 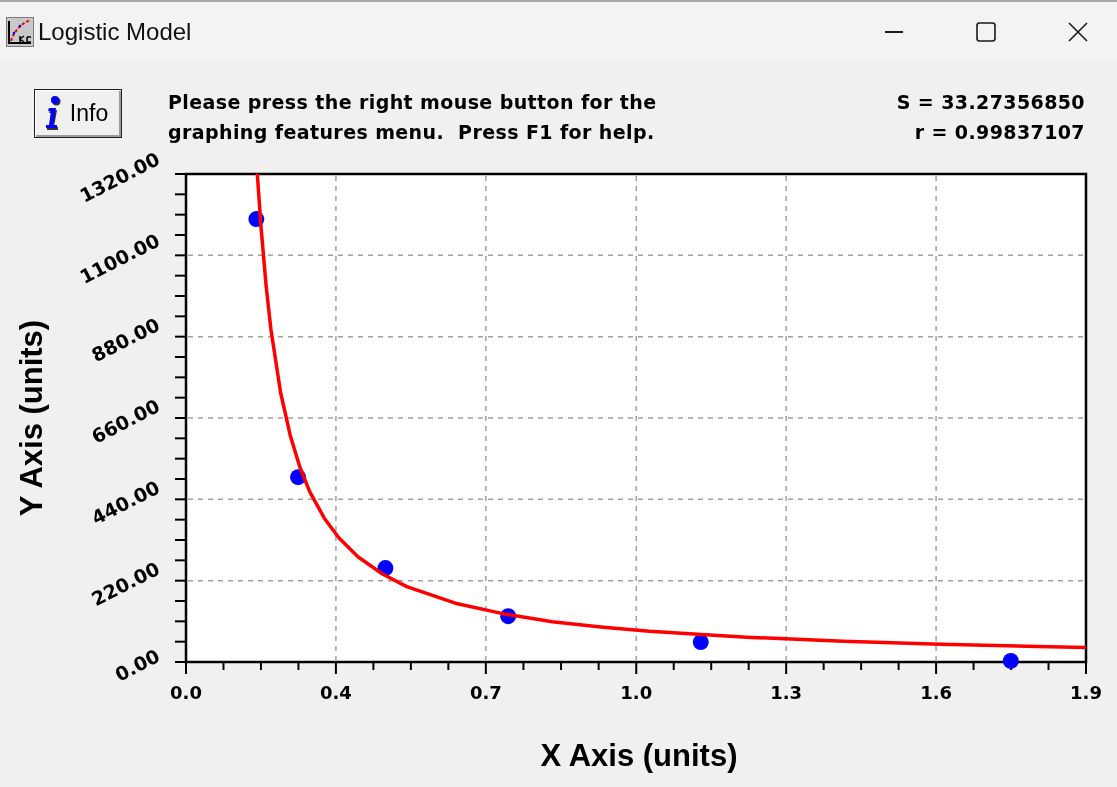 What do you see at coordinates (986, 32) in the screenshot?
I see `maximize-icon` at bounding box center [986, 32].